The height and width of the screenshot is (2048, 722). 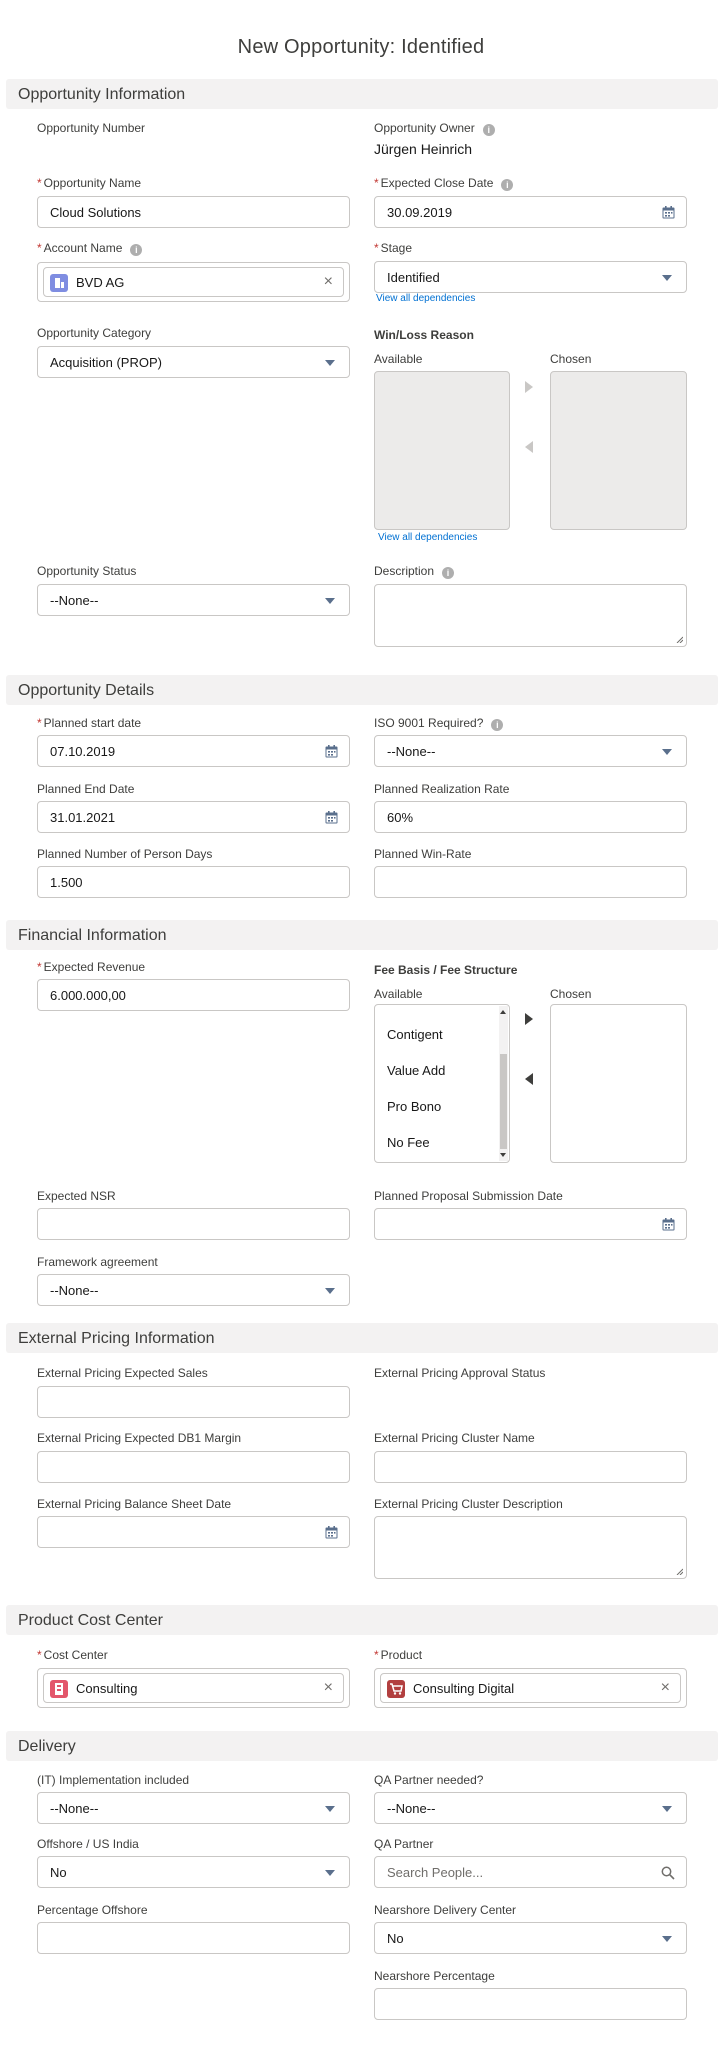 What do you see at coordinates (530, 1547) in the screenshot?
I see `ext-cluster-description-textarea` at bounding box center [530, 1547].